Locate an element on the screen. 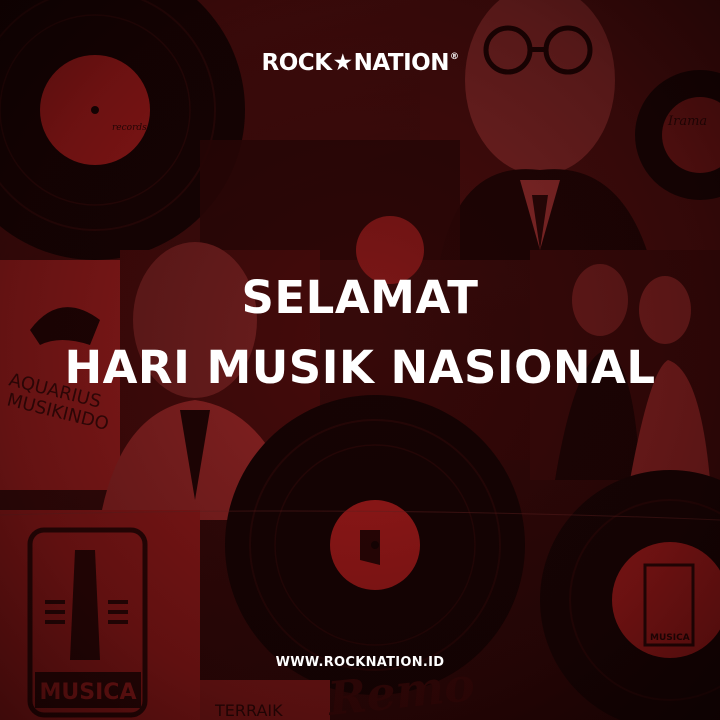 The width and height of the screenshot is (720, 720). logo-text-rock: ROCK is located at coordinates (296, 63).